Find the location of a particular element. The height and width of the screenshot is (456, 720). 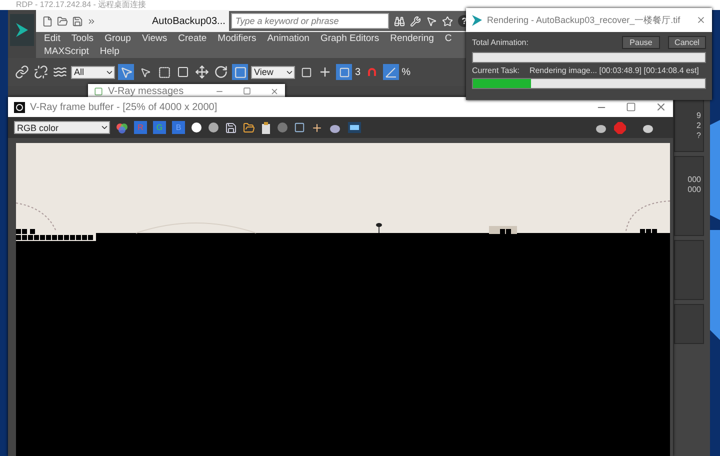

menu-item: Graph Editors is located at coordinates (350, 38).